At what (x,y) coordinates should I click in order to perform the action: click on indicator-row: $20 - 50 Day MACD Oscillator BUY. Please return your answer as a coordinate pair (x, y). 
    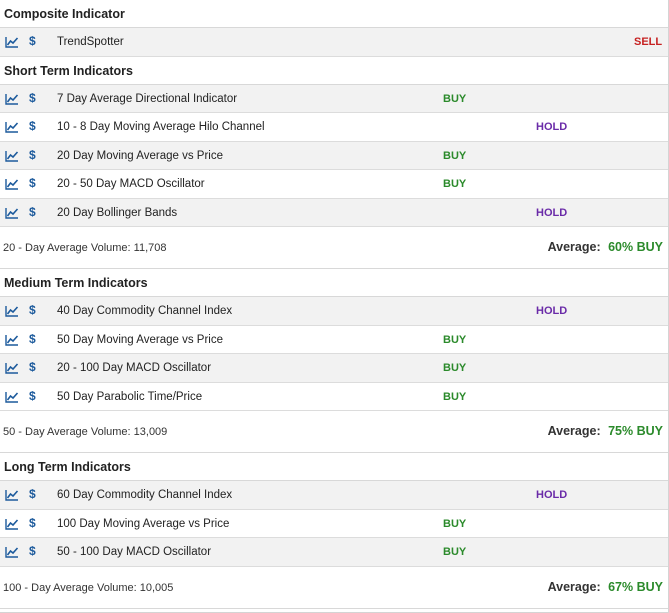
    Looking at the image, I should click on (334, 184).